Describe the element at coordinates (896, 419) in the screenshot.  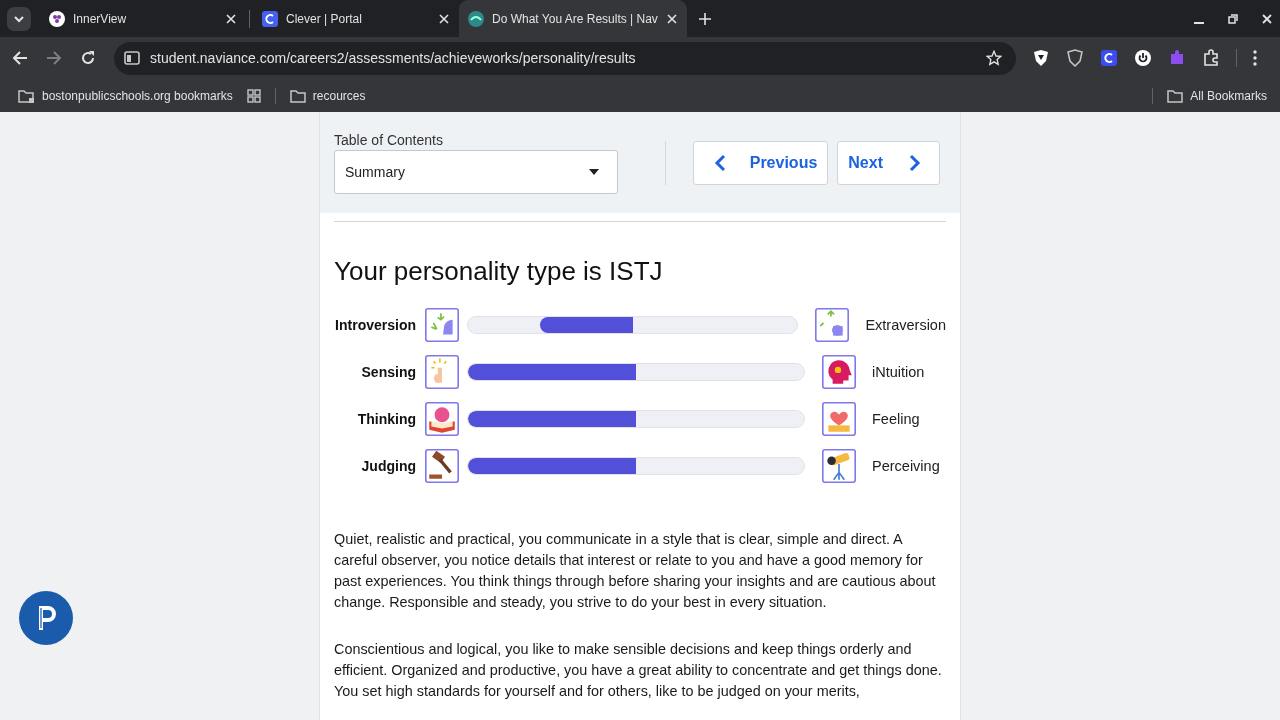
I see `trait-label: Feeling` at that location.